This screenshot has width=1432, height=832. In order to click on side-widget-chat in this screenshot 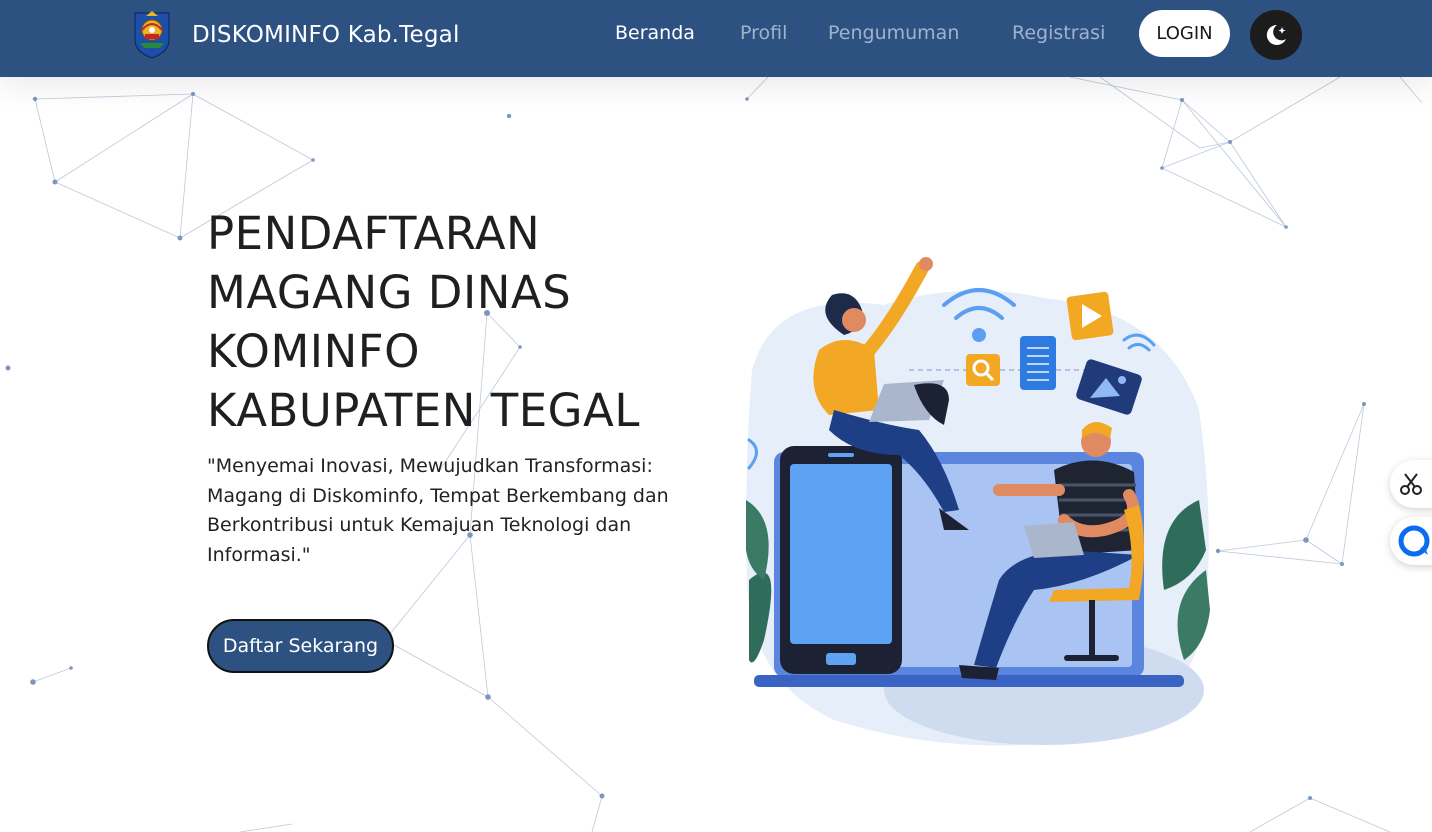, I will do `click(1411, 541)`.